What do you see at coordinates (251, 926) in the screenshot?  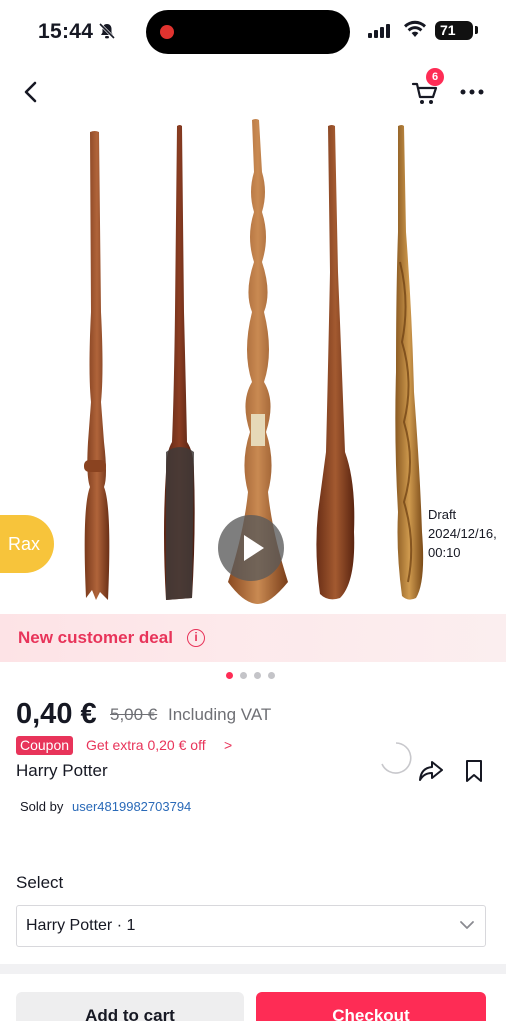 I see `variant-select: Harry Potter · 1` at bounding box center [251, 926].